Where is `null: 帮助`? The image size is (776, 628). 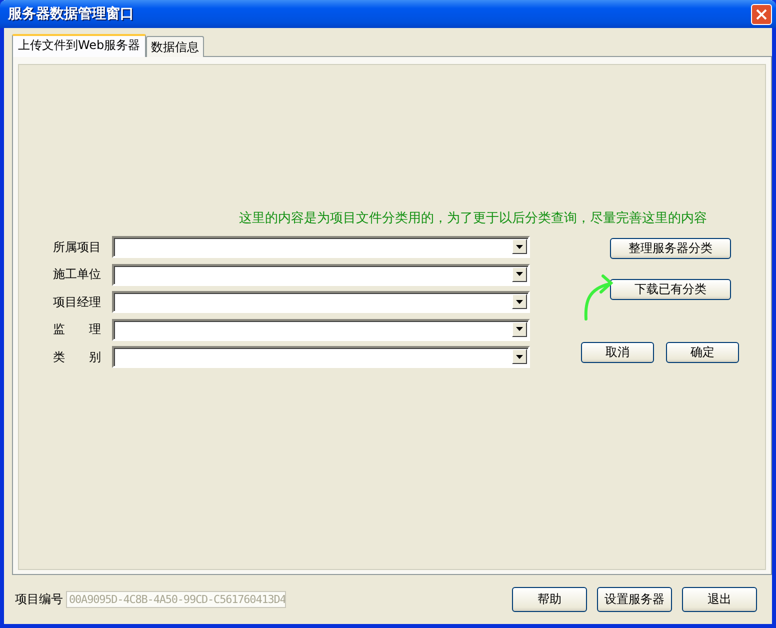 null: 帮助 is located at coordinates (549, 599).